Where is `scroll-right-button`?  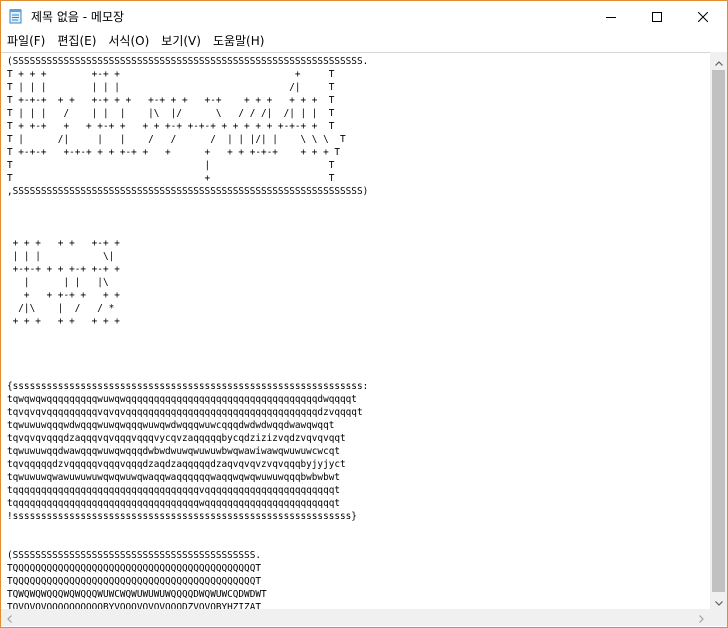
scroll-right-button is located at coordinates (701, 617).